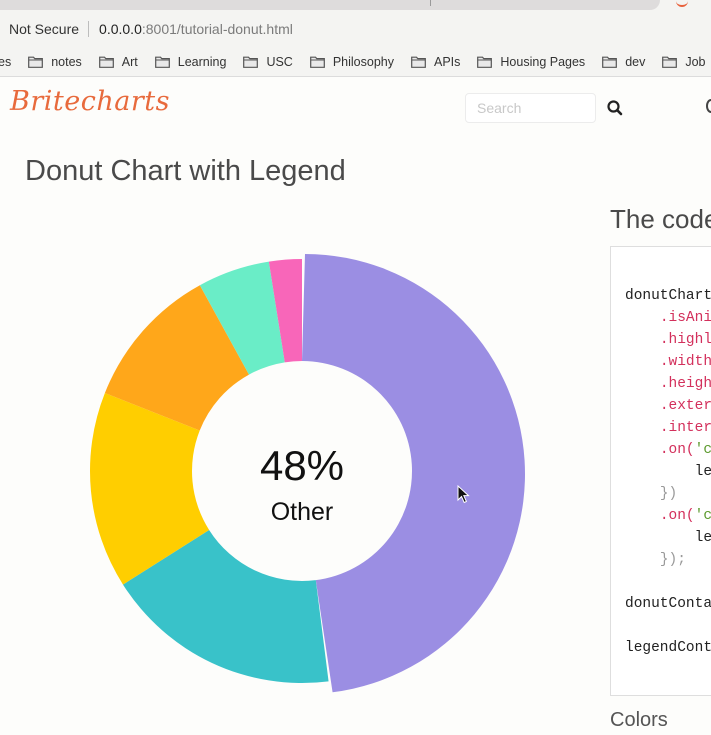  Describe the element at coordinates (685, 340) in the screenshot. I see `code-token: .highl` at that location.